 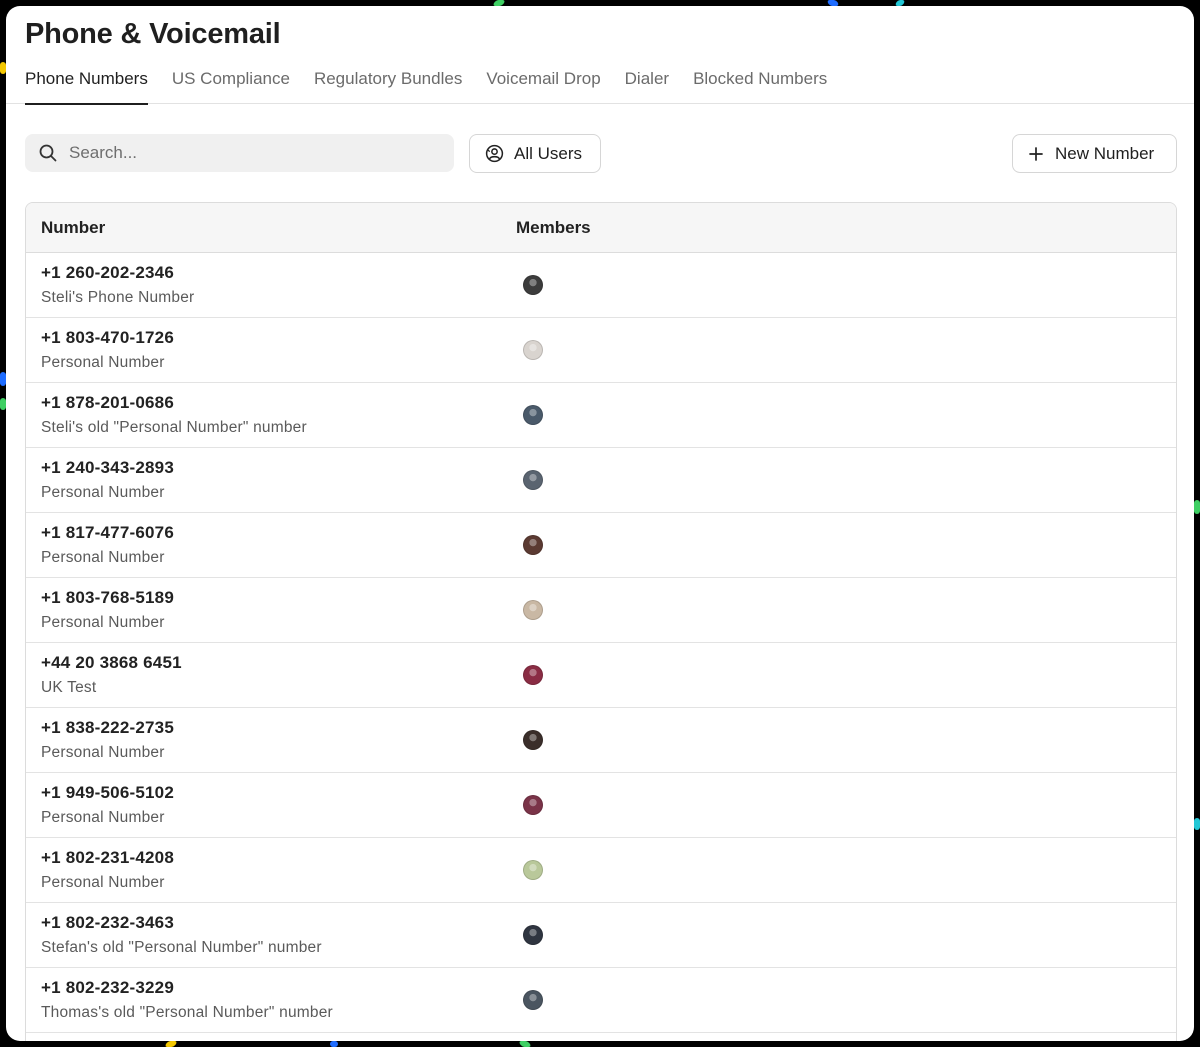 What do you see at coordinates (388, 84) in the screenshot?
I see `tab-regulatory-bundles: Regulatory Bundles` at bounding box center [388, 84].